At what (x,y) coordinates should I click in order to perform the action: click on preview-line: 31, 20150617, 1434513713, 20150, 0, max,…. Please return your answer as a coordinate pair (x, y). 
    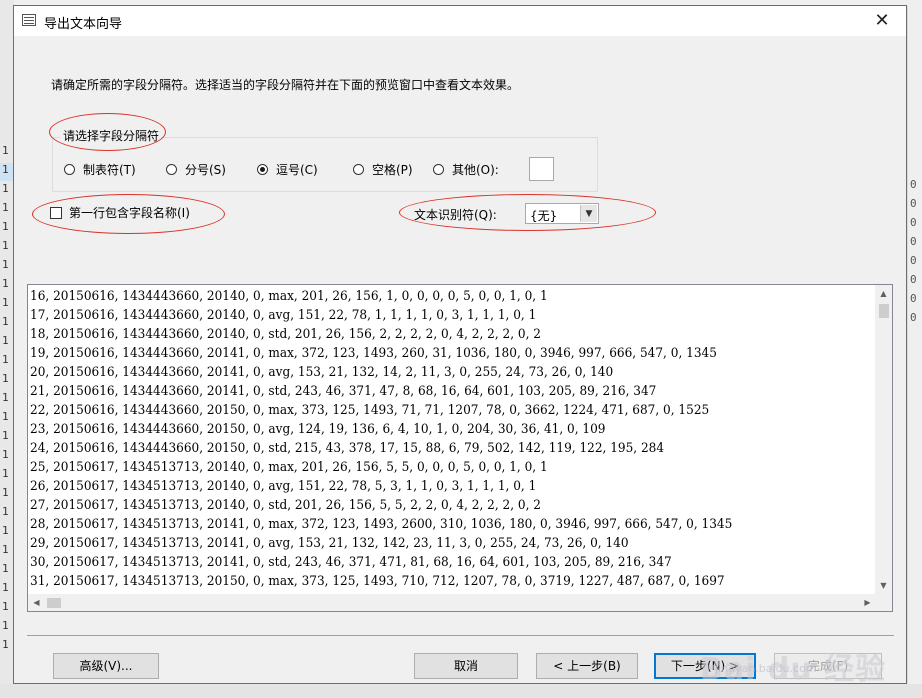
    Looking at the image, I should click on (377, 581).